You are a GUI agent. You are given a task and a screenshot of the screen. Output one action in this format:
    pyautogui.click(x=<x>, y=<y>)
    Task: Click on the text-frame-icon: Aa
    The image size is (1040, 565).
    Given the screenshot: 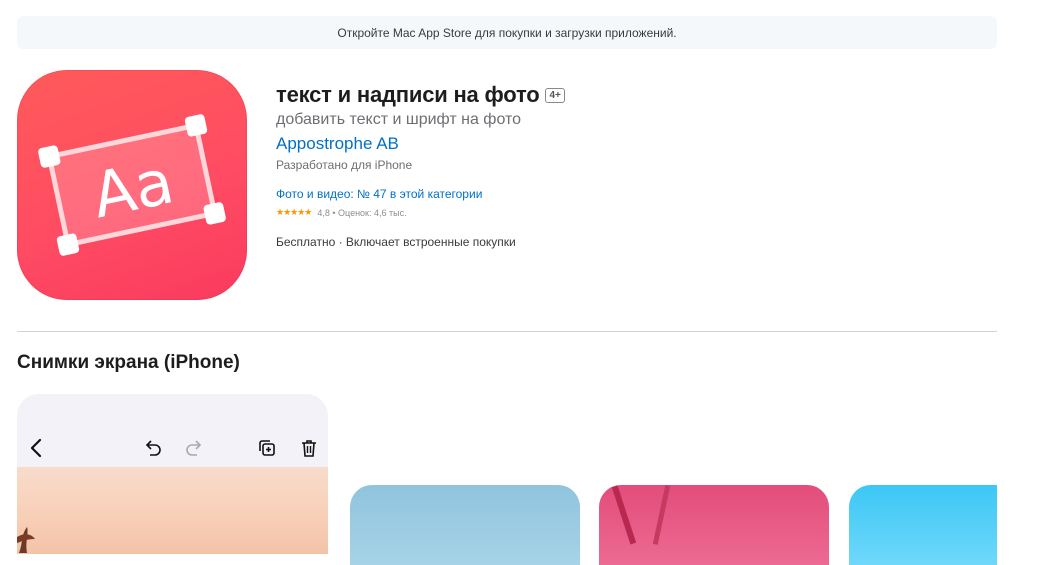 What is the action you would take?
    pyautogui.click(x=132, y=185)
    